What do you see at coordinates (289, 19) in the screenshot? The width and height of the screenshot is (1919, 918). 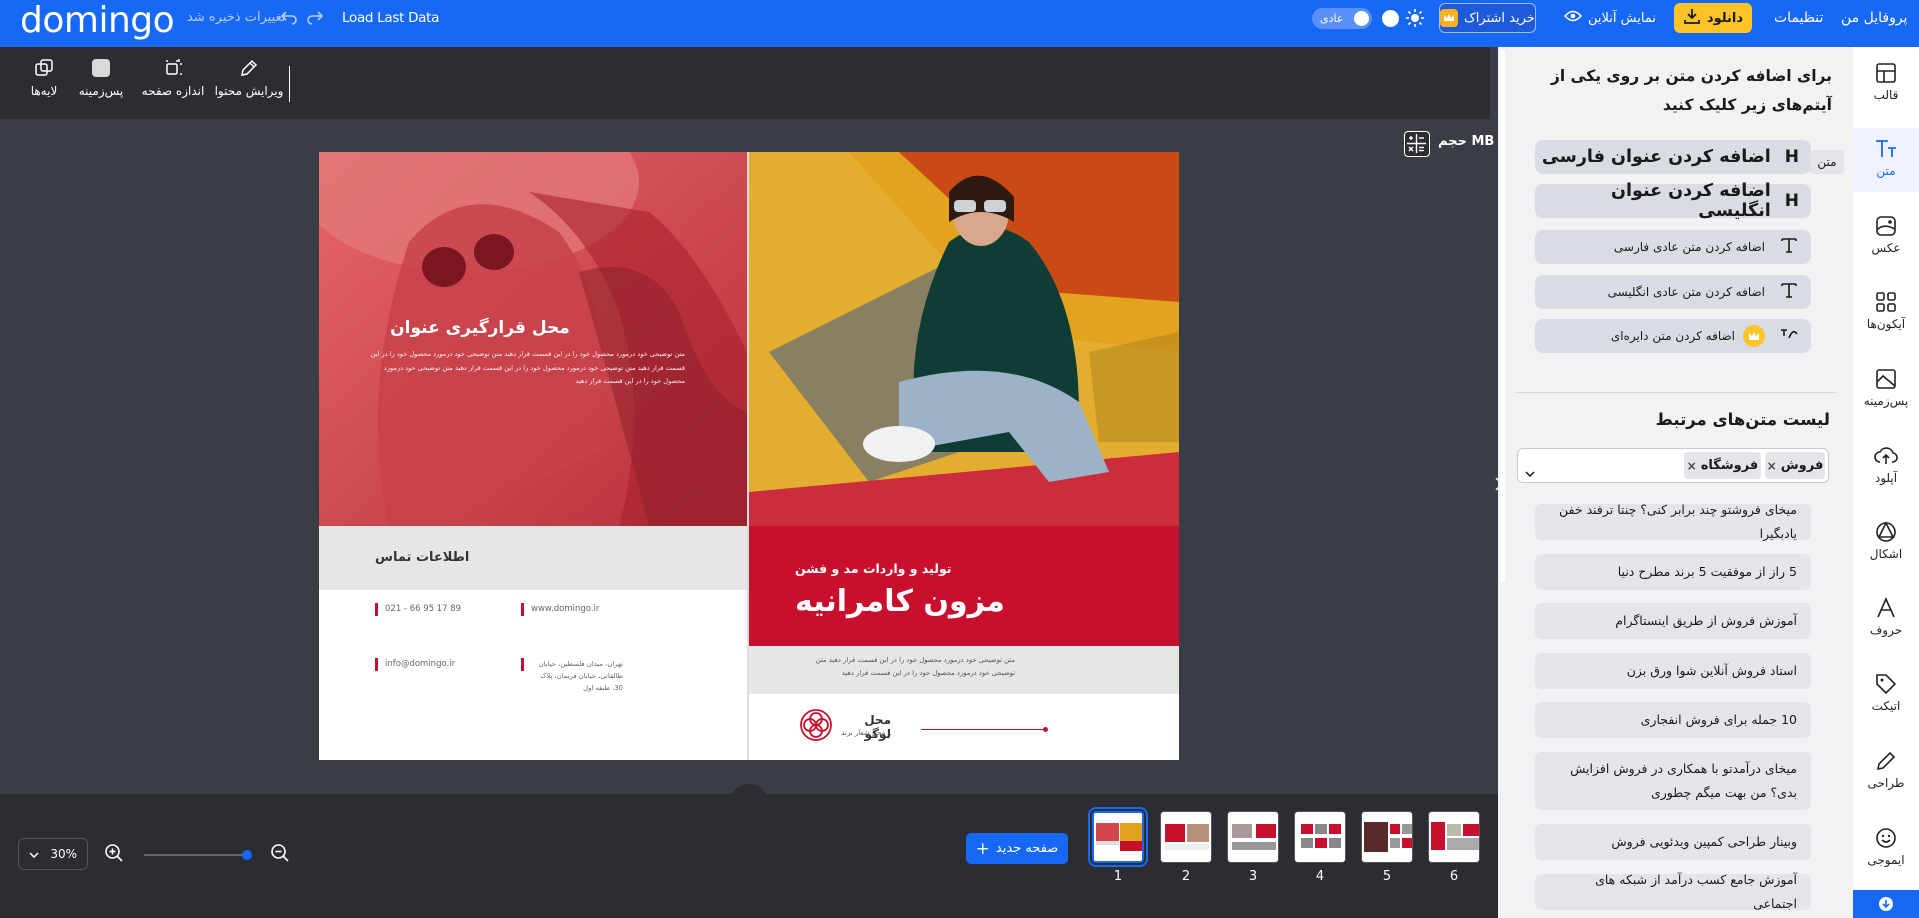 I see `undo-icon` at bounding box center [289, 19].